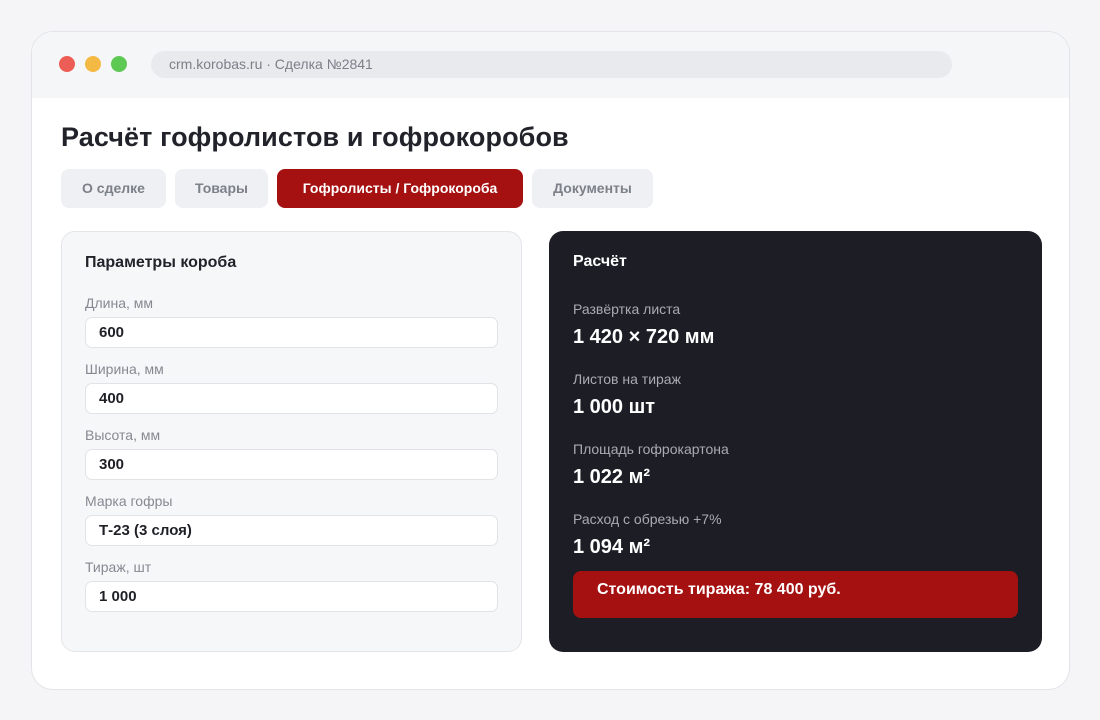 Image resolution: width=1100 pixels, height=720 pixels. Describe the element at coordinates (612, 547) in the screenshot. I see `consumption-value: 1 094 м²` at that location.